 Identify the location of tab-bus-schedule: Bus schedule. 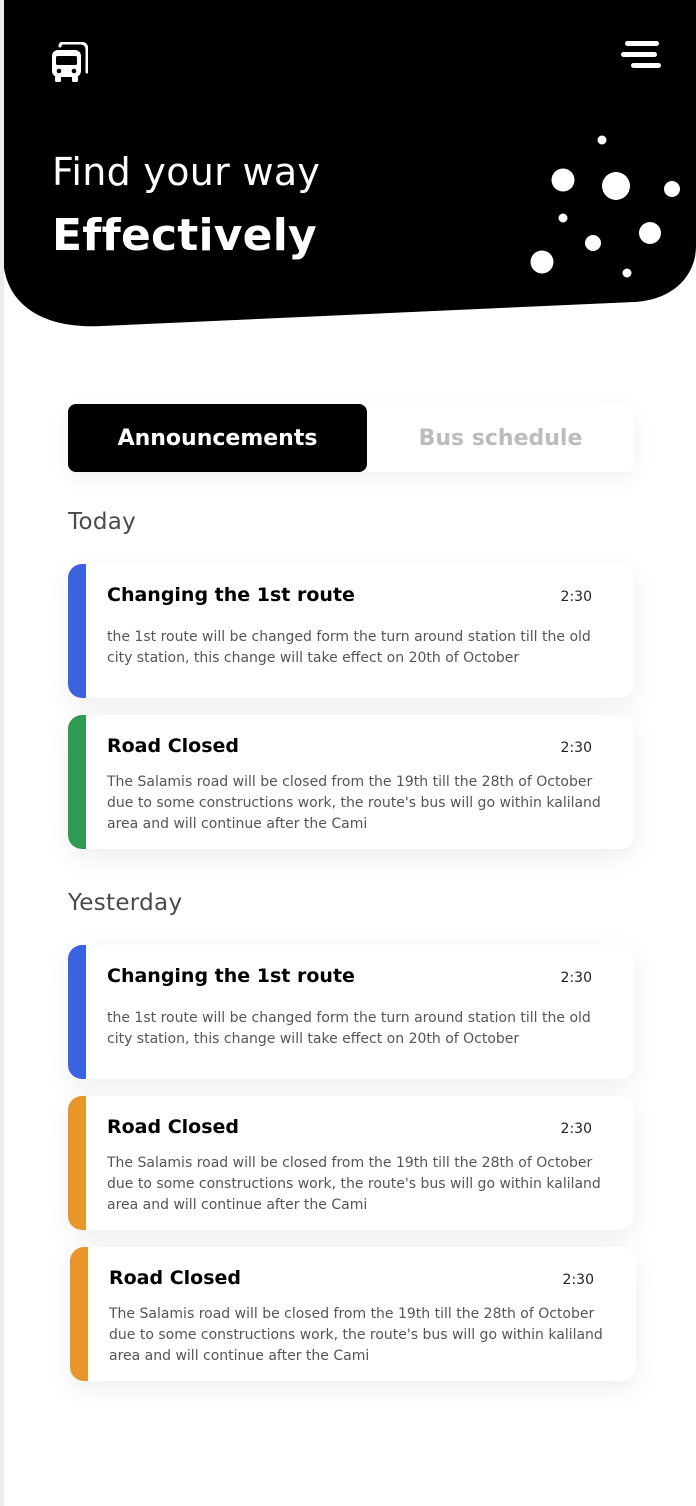
(500, 438).